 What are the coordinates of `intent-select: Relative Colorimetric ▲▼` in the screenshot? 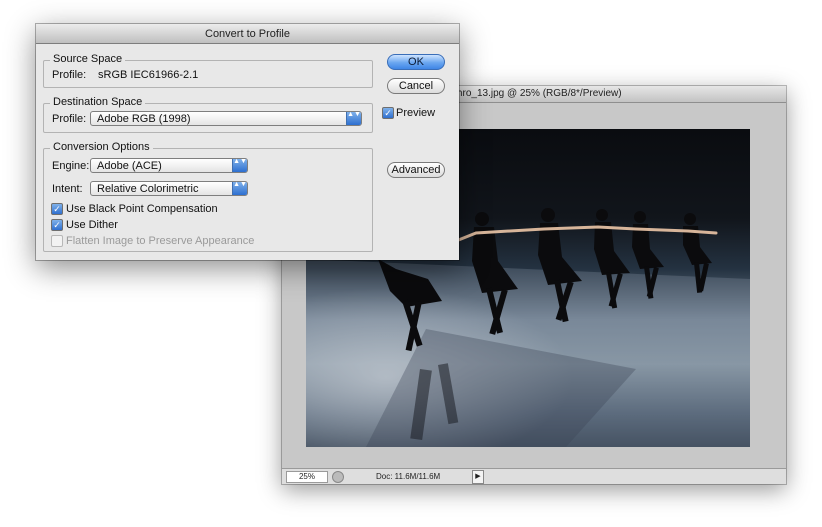 It's located at (169, 188).